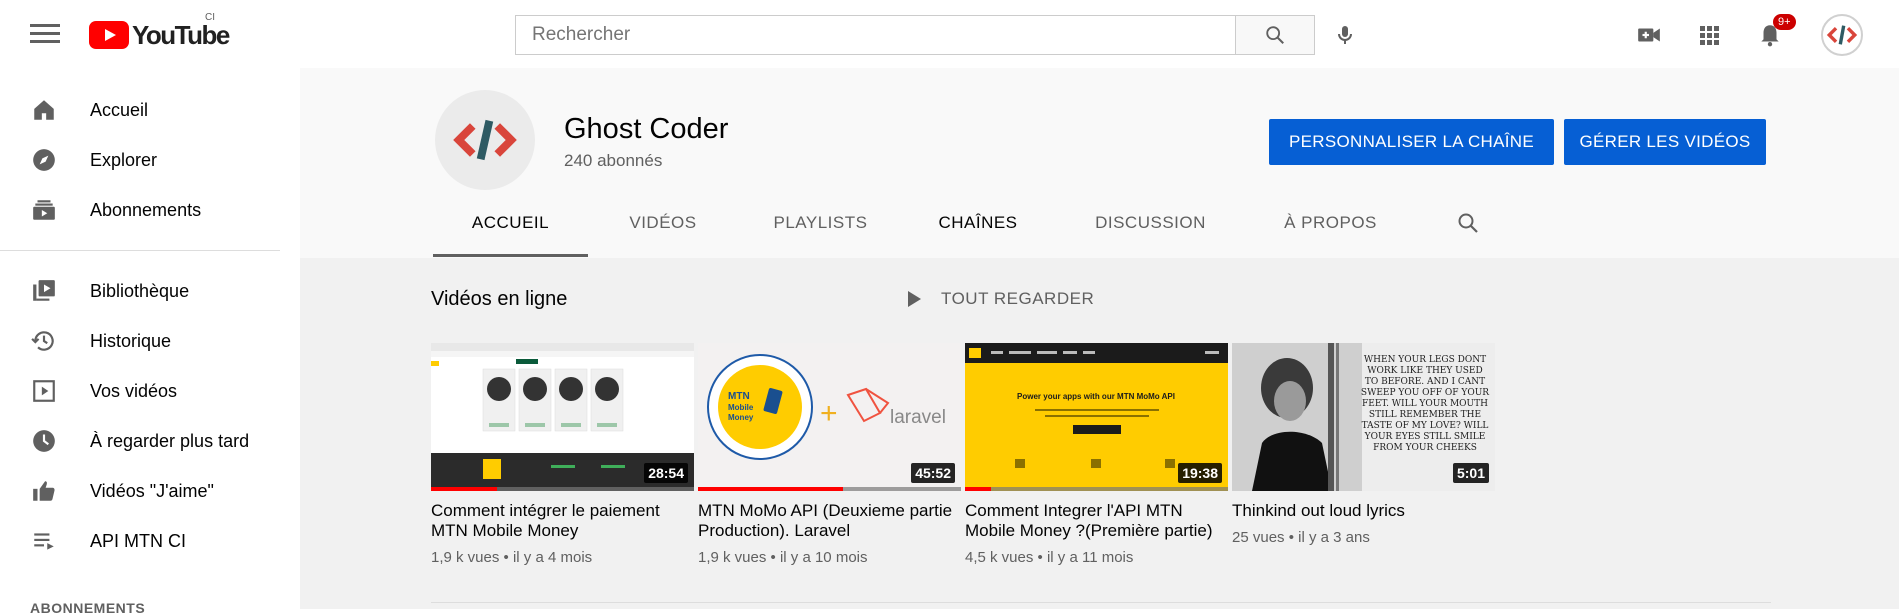  I want to click on video-title: Thinkind out loud lyrics, so click(1363, 511).